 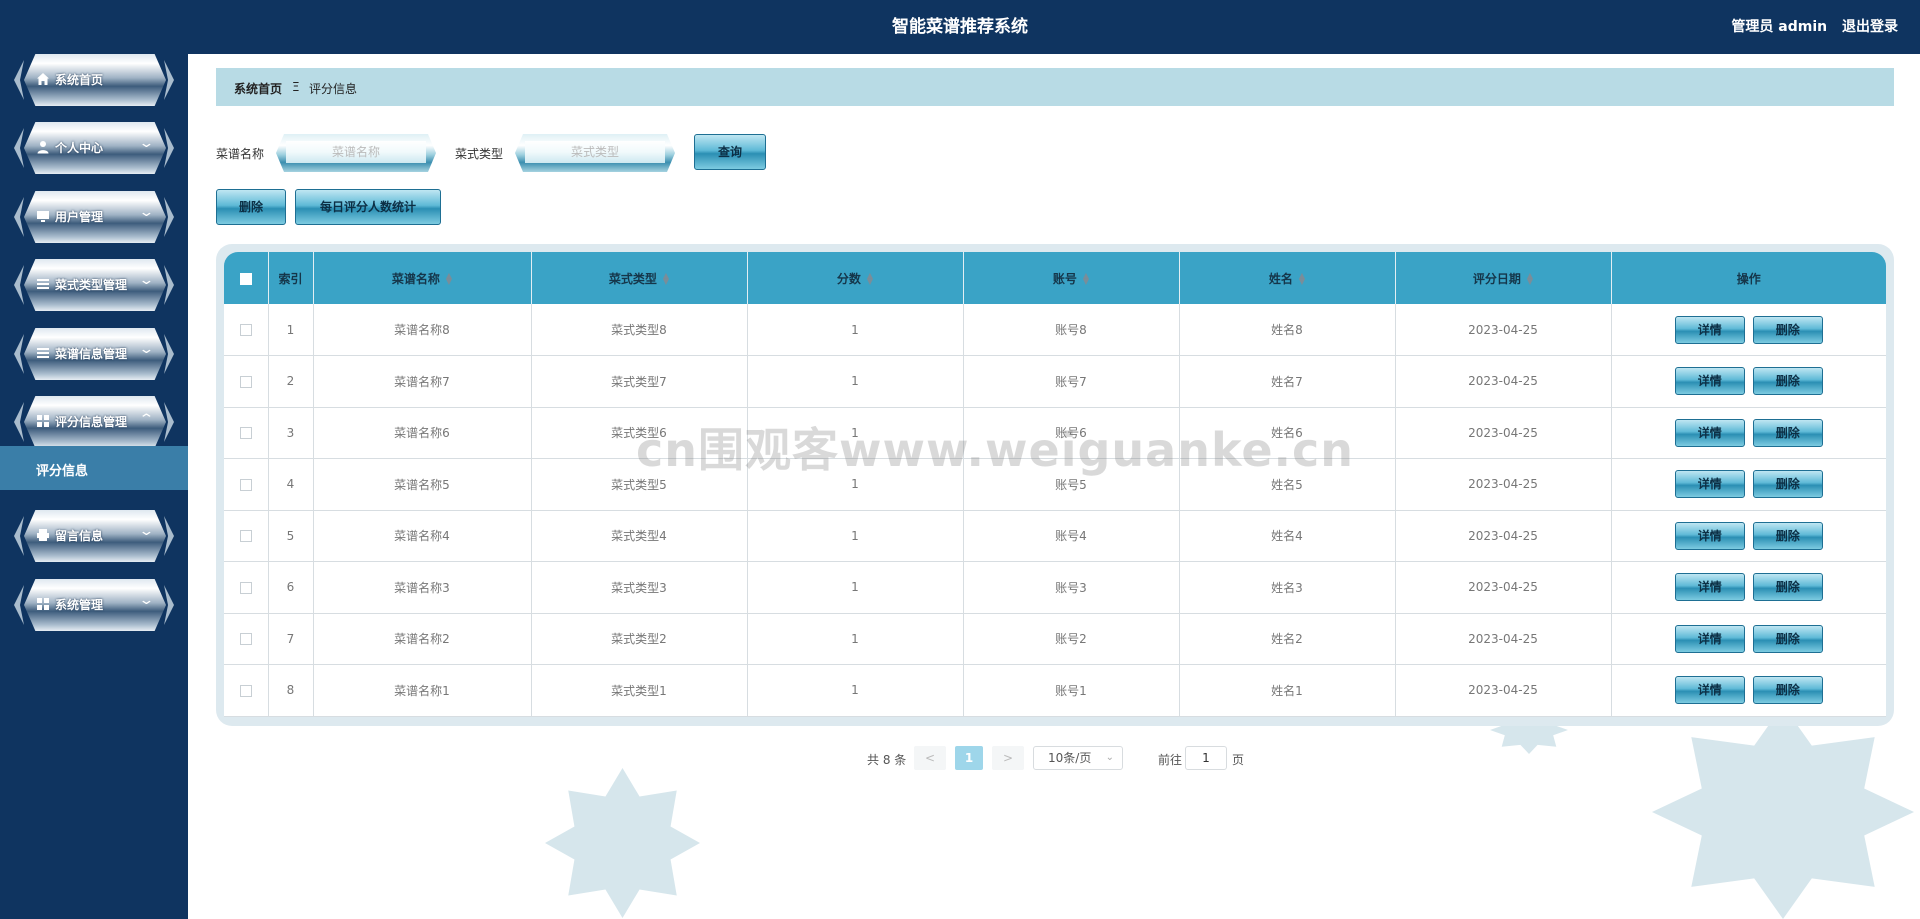 What do you see at coordinates (43, 216) in the screenshot?
I see `monitor-icon` at bounding box center [43, 216].